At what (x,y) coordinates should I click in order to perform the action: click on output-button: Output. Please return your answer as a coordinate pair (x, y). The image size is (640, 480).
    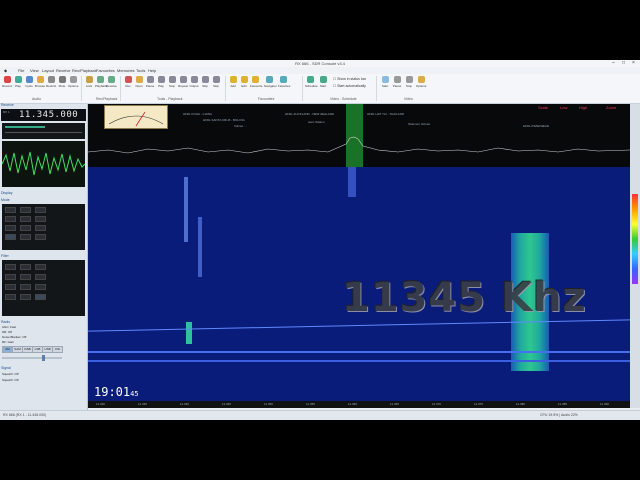
    Looking at the image, I should click on (194, 86).